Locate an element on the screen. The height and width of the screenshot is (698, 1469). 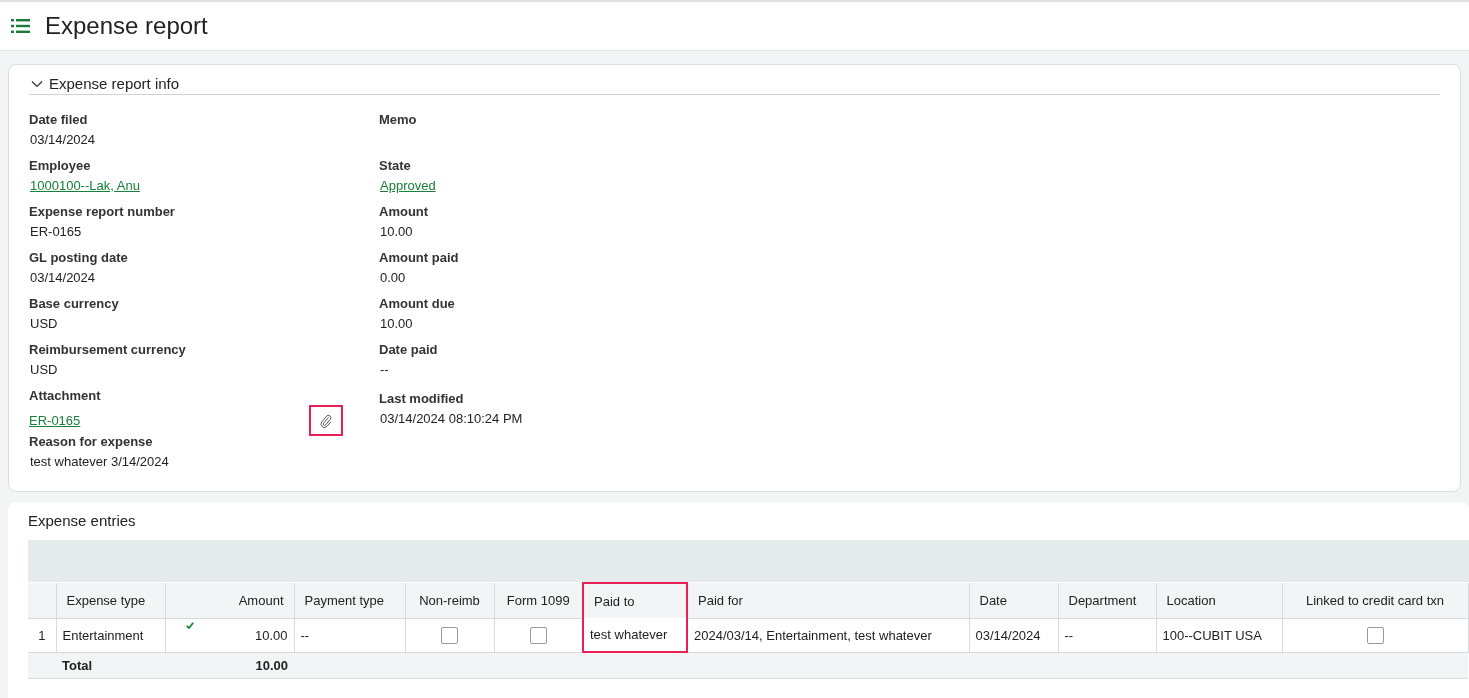
table-cell: 03/14/2024 is located at coordinates (1013, 635).